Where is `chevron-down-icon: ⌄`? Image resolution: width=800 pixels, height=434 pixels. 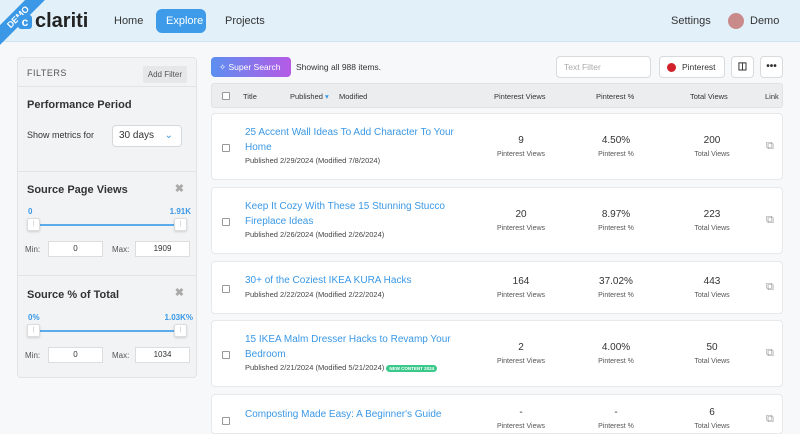 chevron-down-icon: ⌄ is located at coordinates (168, 135).